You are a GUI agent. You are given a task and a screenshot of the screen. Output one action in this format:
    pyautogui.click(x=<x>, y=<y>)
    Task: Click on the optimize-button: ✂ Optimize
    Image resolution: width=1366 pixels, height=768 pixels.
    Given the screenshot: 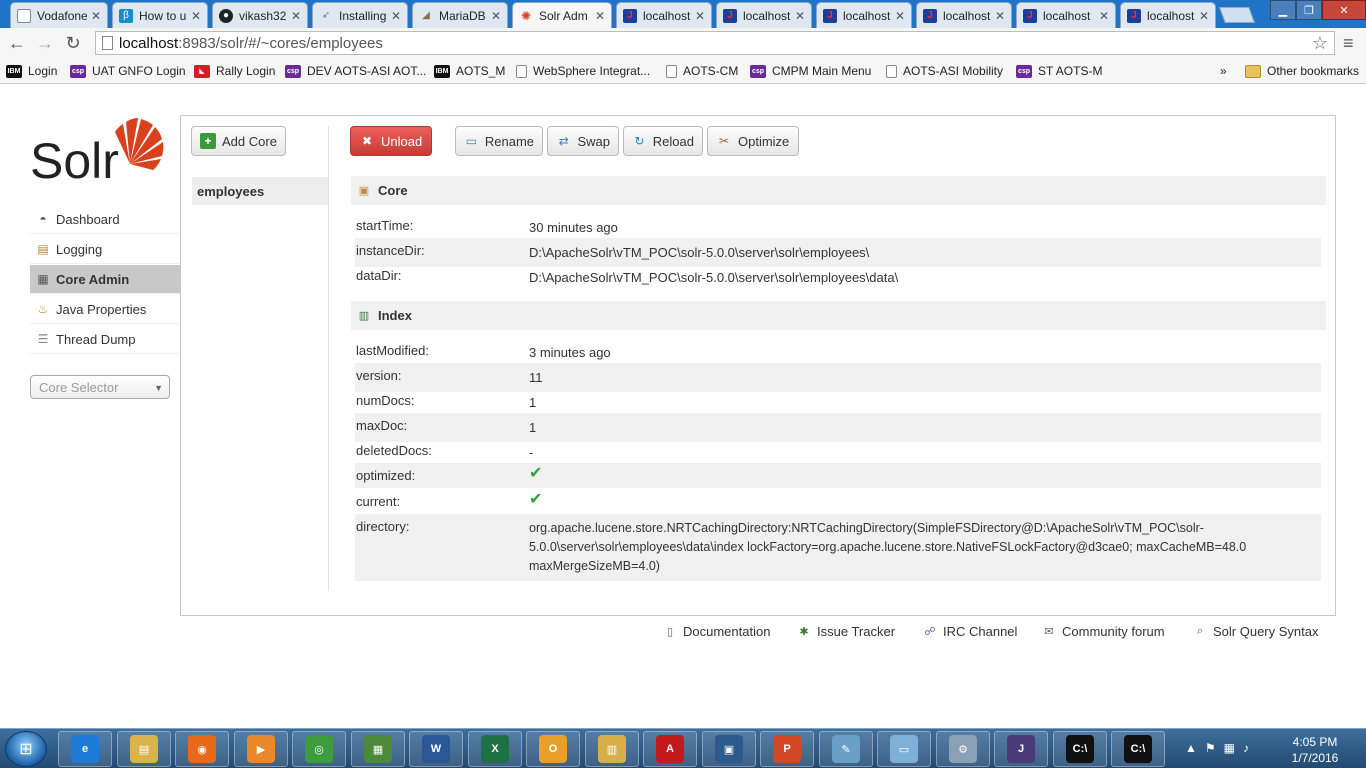 What is the action you would take?
    pyautogui.click(x=753, y=141)
    